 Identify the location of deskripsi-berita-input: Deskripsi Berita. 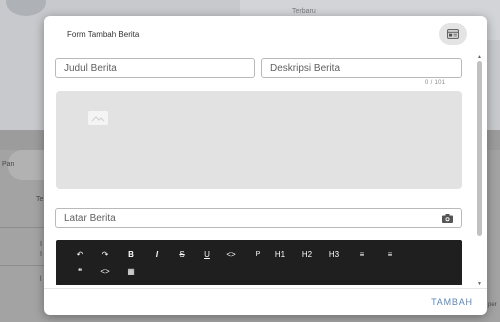
(361, 68).